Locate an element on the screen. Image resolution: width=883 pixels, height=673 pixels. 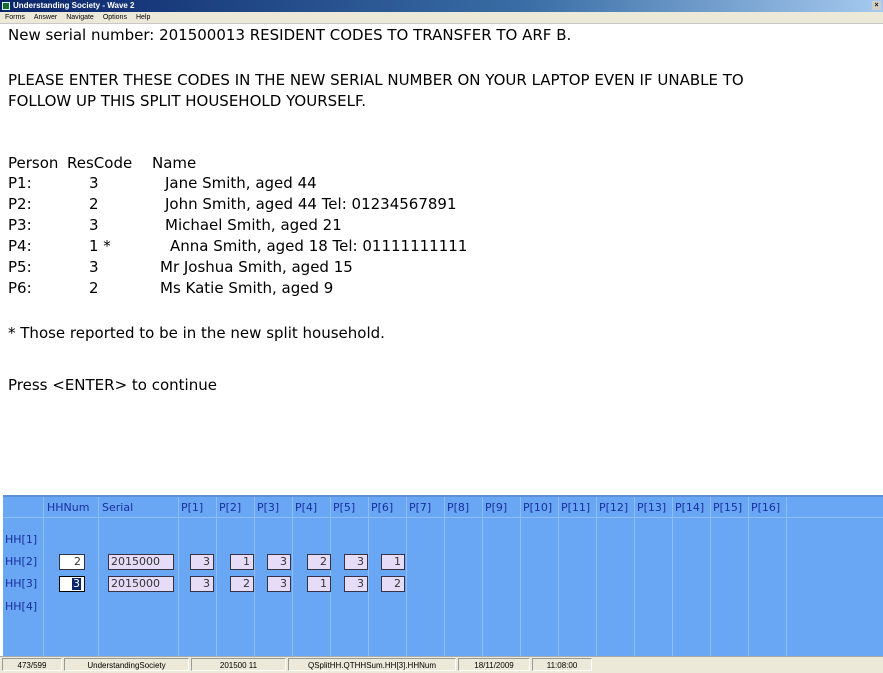
person-id: P2: is located at coordinates (20, 204).